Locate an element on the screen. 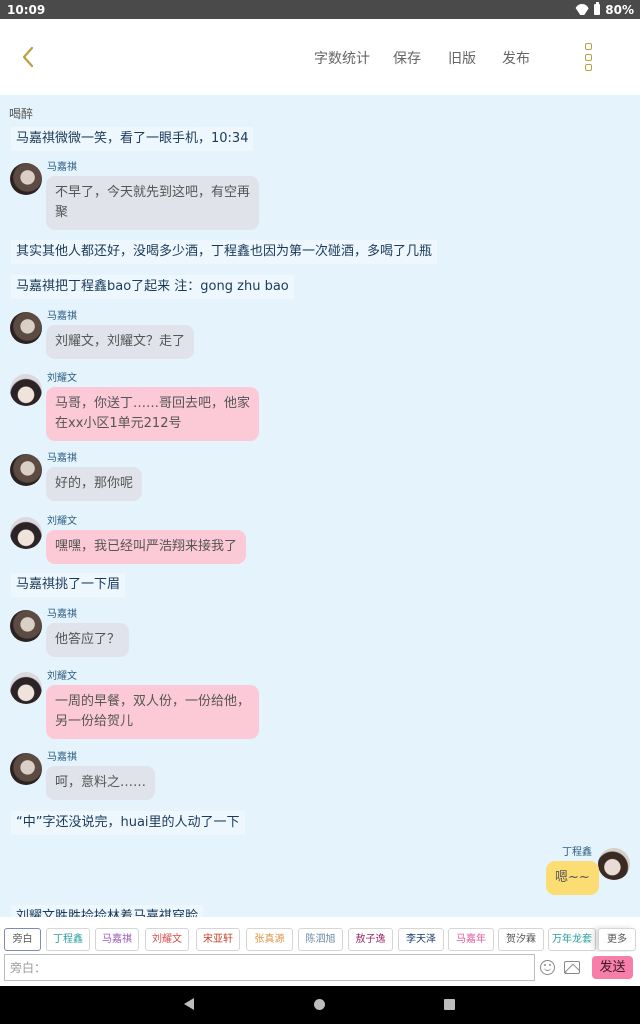 The height and width of the screenshot is (1024, 640). role-button: 陈泗旭 is located at coordinates (320, 939).